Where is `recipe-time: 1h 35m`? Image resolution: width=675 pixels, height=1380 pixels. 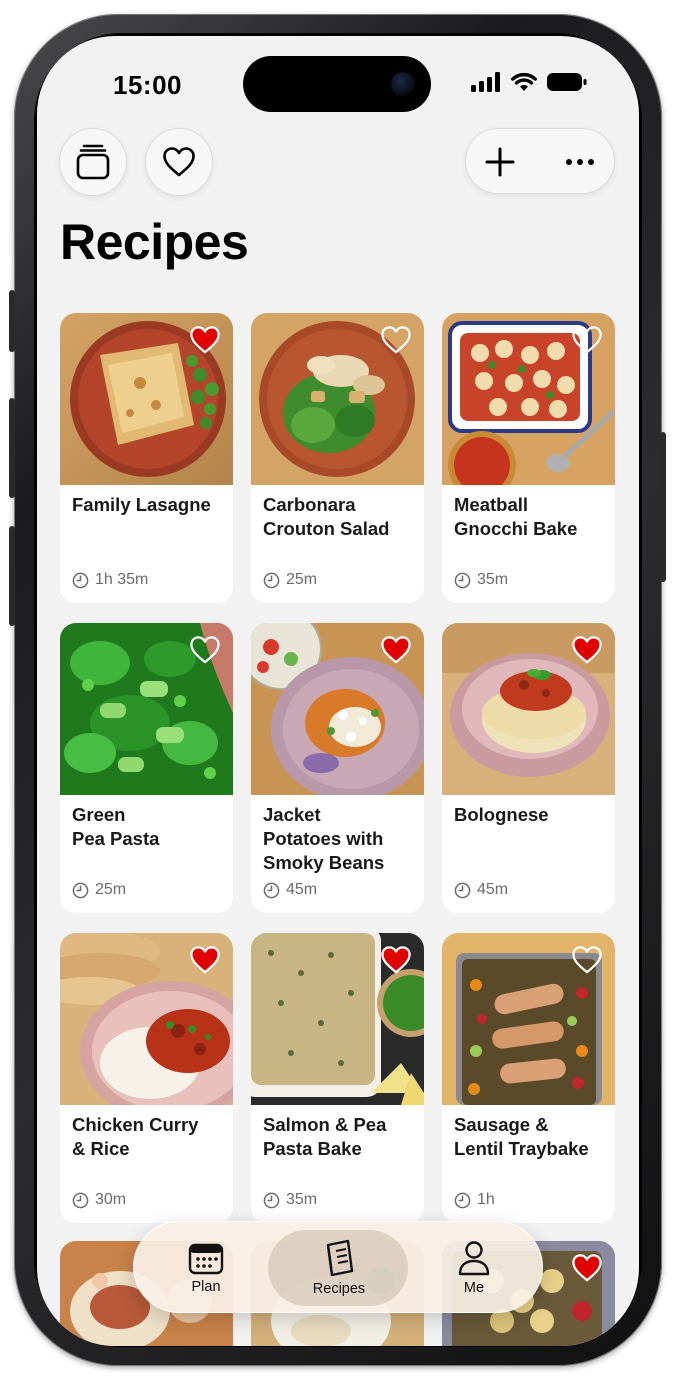 recipe-time: 1h 35m is located at coordinates (110, 580).